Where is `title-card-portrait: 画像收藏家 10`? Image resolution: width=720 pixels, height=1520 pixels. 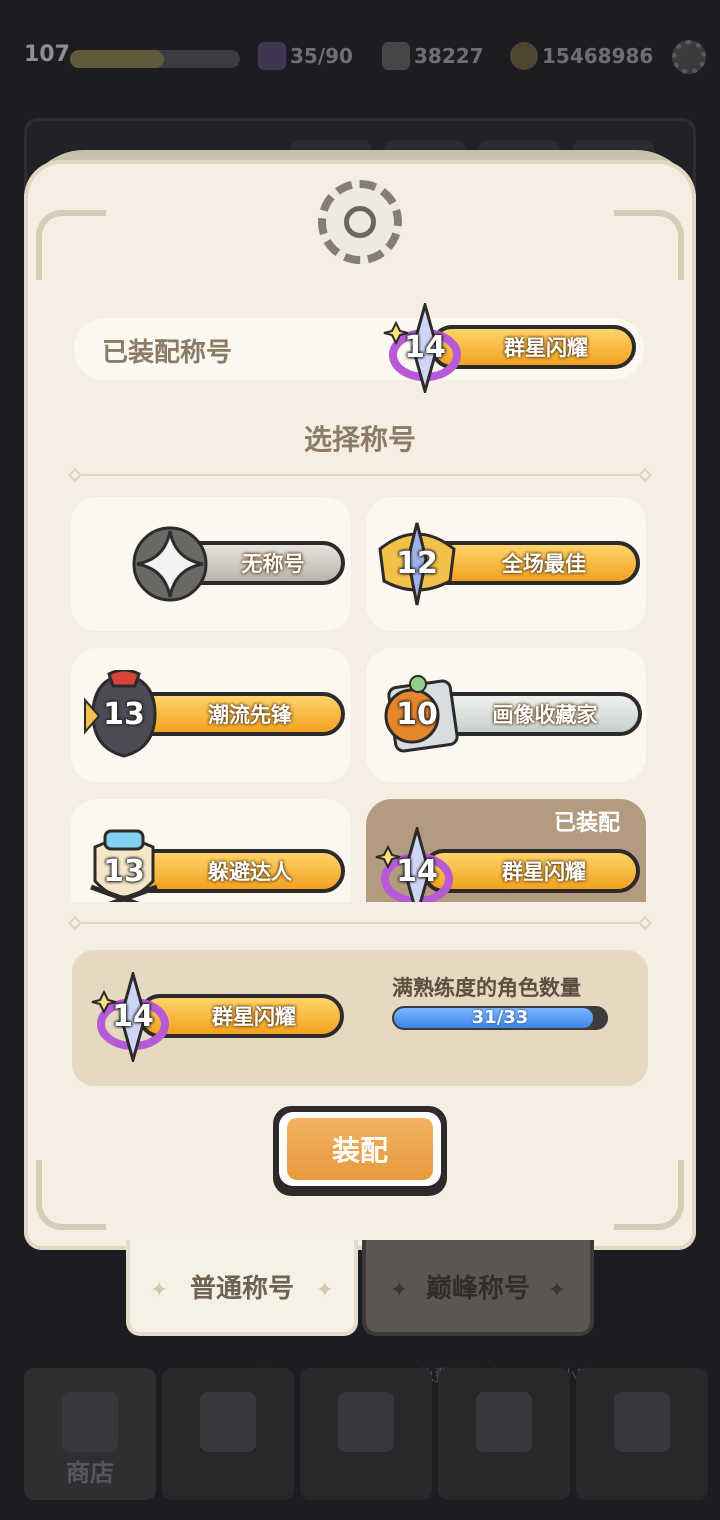
title-card-portrait: 画像收藏家 10 is located at coordinates (506, 715).